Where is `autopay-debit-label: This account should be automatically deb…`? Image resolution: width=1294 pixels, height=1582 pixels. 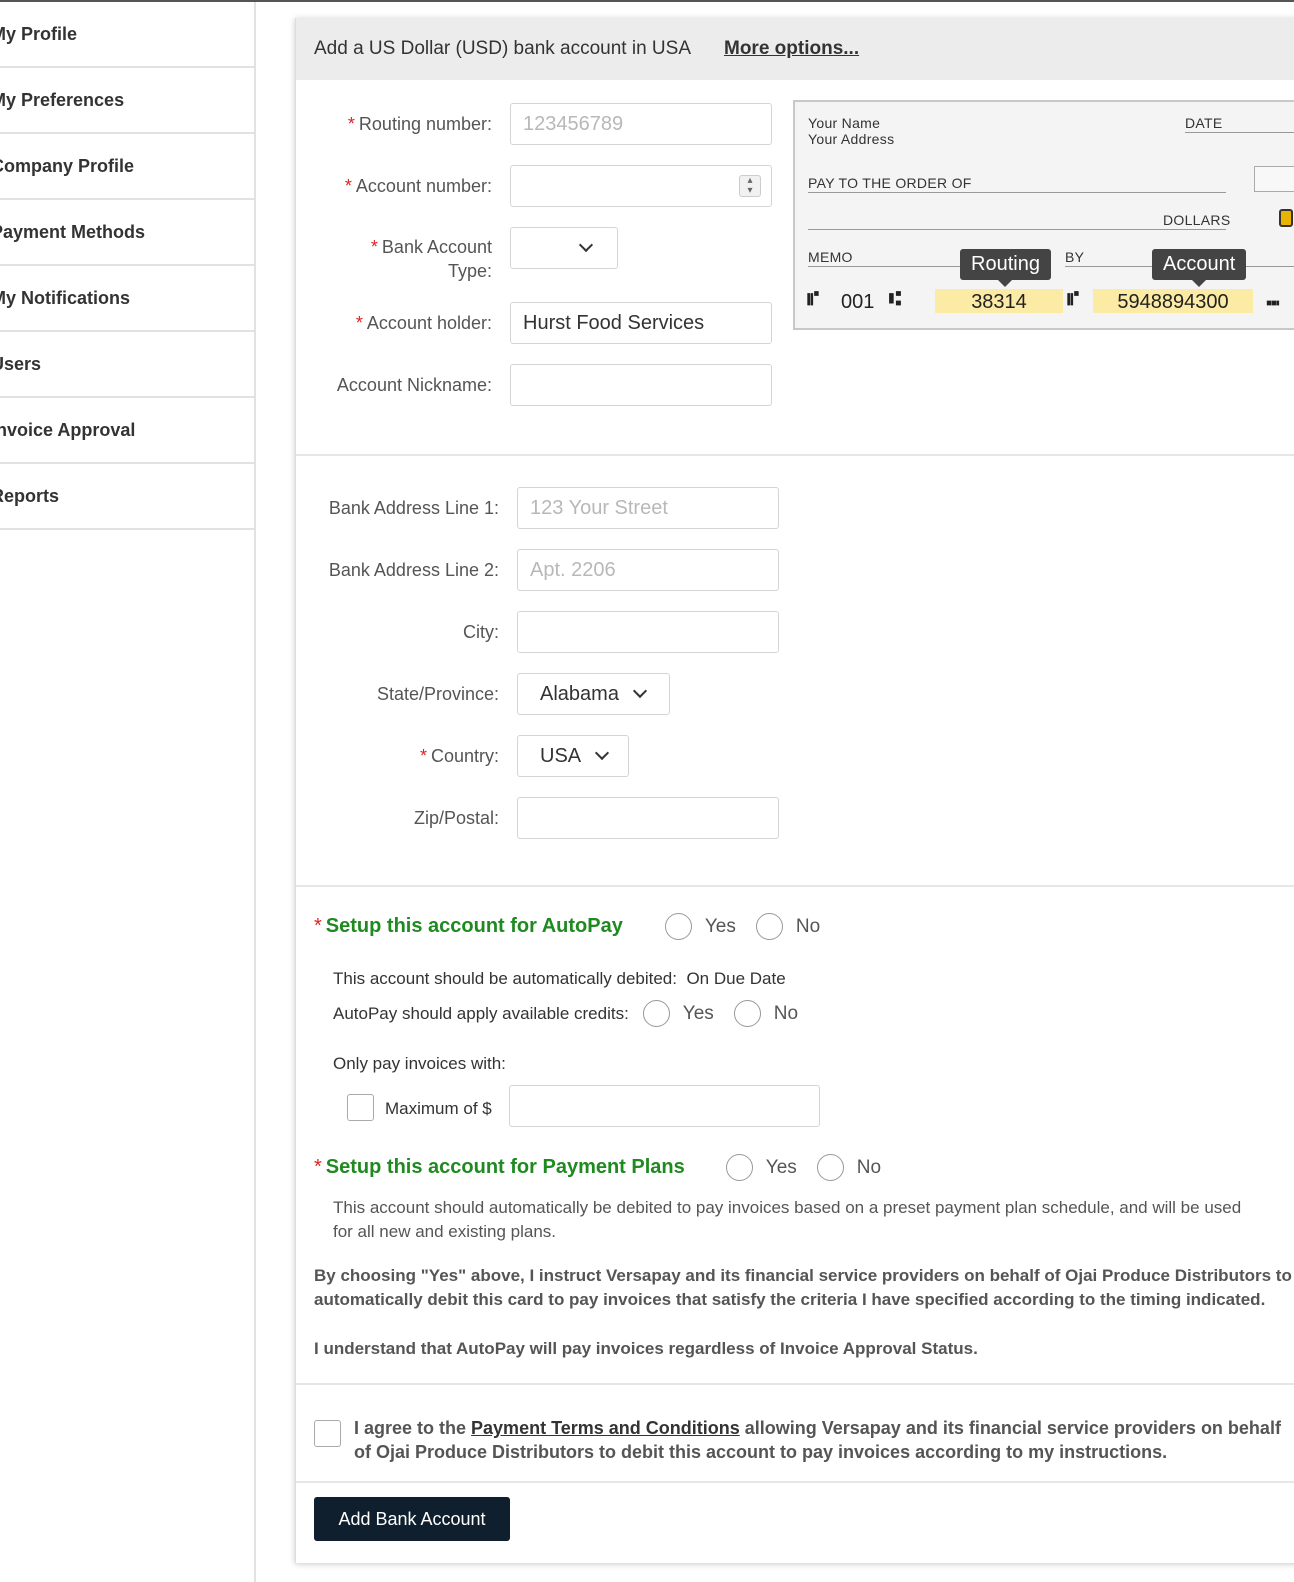
autopay-debit-label: This account should be automatically deb… is located at coordinates (505, 978).